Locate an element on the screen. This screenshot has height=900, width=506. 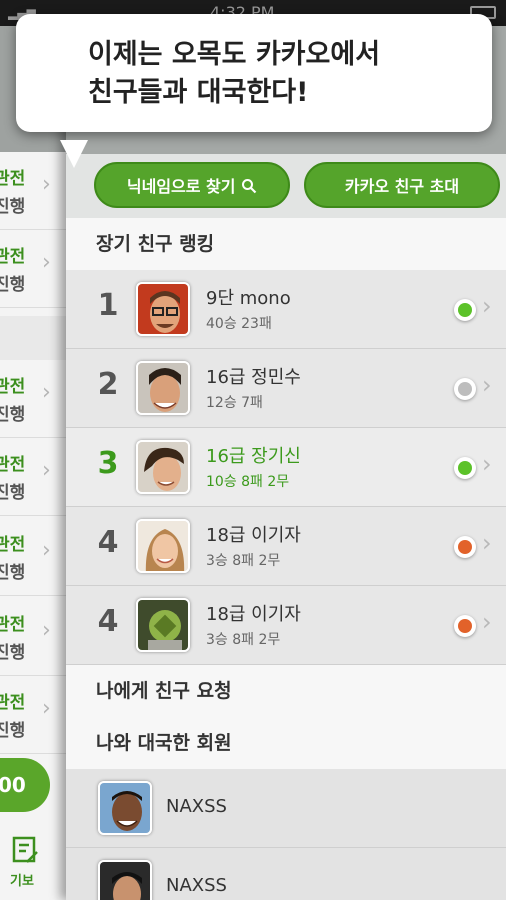
ranking-row: 2 16급 정민수 12승 7패 › is located at coordinates (286, 388).